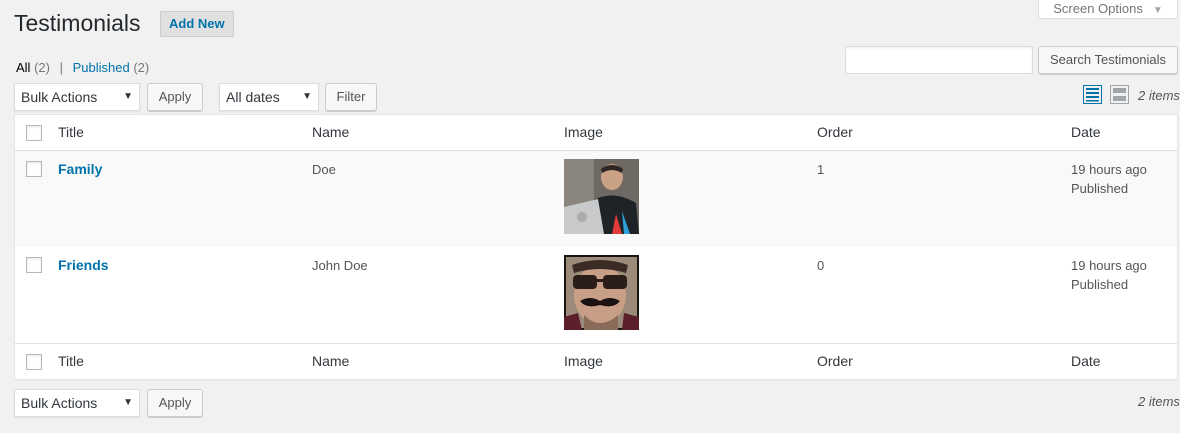 The width and height of the screenshot is (1180, 433). Describe the element at coordinates (23, 67) in the screenshot. I see `filter-all: All` at that location.